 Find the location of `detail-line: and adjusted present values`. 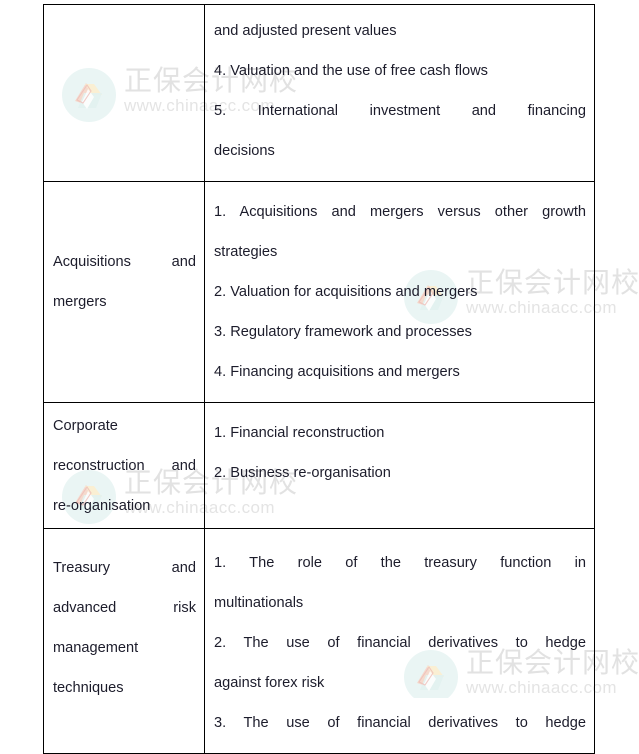

detail-line: and adjusted present values is located at coordinates (305, 31).